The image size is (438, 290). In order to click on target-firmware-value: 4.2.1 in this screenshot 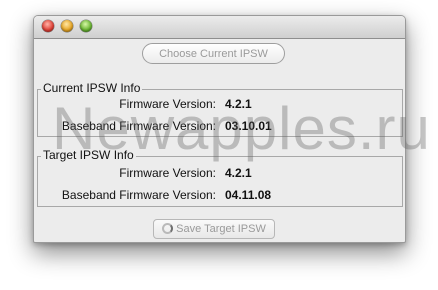, I will do `click(238, 173)`.